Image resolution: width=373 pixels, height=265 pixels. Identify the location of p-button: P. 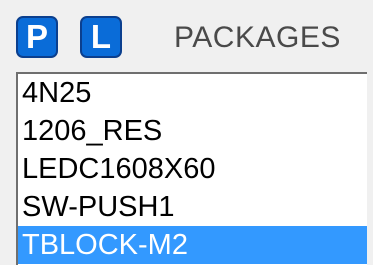
(37, 37).